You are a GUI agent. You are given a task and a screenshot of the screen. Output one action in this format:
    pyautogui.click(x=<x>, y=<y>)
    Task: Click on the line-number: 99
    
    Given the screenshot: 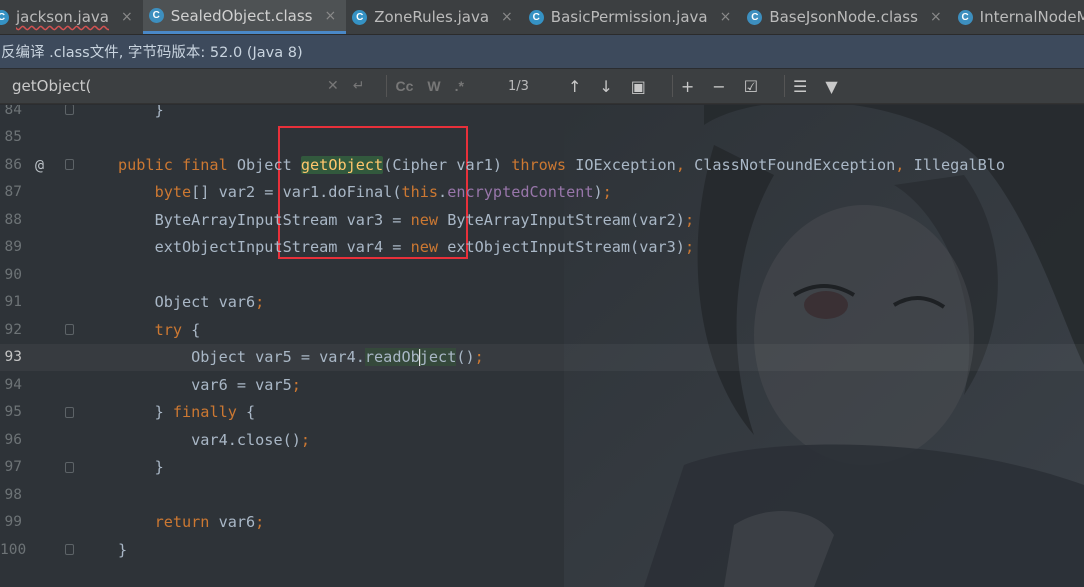 What is the action you would take?
    pyautogui.click(x=11, y=522)
    